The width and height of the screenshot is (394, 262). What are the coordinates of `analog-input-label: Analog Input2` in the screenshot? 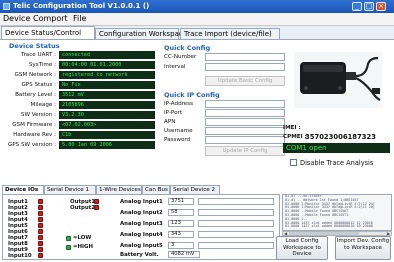 It's located at (141, 213).